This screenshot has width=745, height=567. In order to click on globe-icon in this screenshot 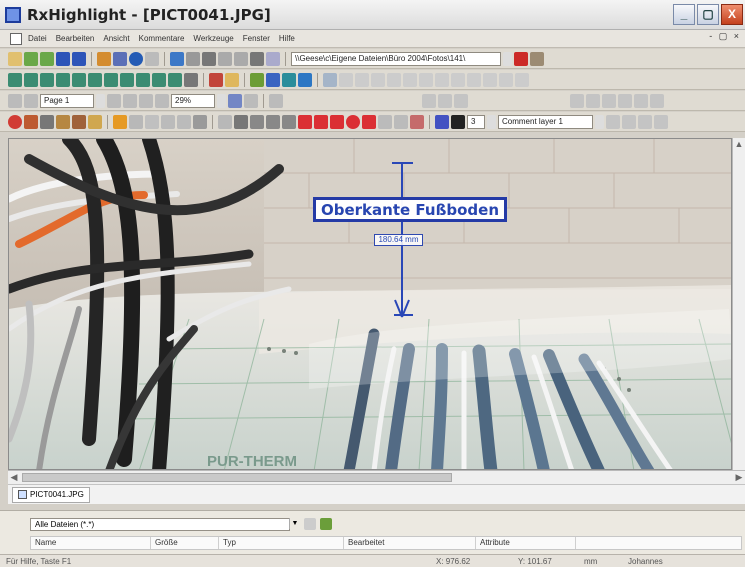, I will do `click(177, 58)`.